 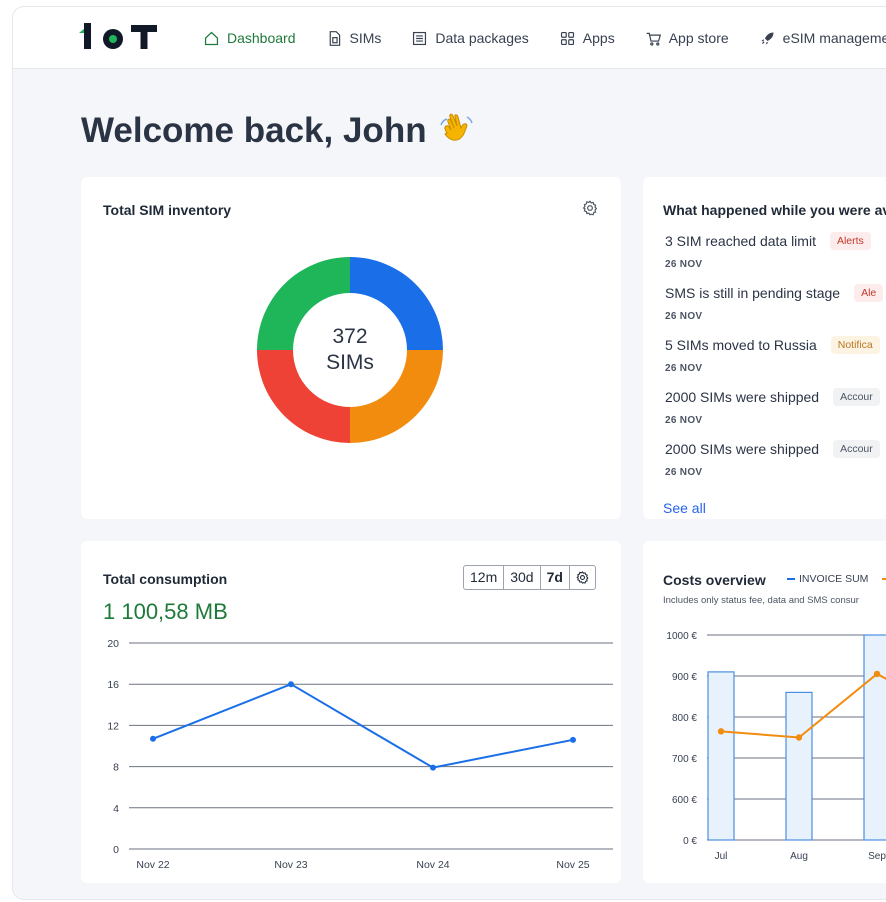 I want to click on consumption-series-line, so click(x=363, y=726).